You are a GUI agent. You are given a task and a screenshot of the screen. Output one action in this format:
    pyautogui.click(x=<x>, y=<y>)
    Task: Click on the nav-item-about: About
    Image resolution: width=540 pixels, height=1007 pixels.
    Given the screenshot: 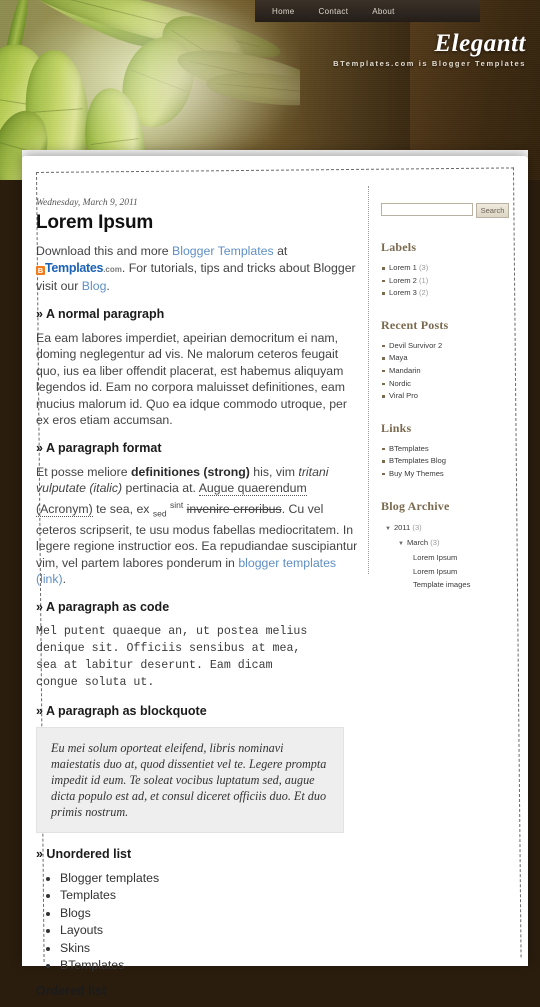 What is the action you would take?
    pyautogui.click(x=383, y=11)
    